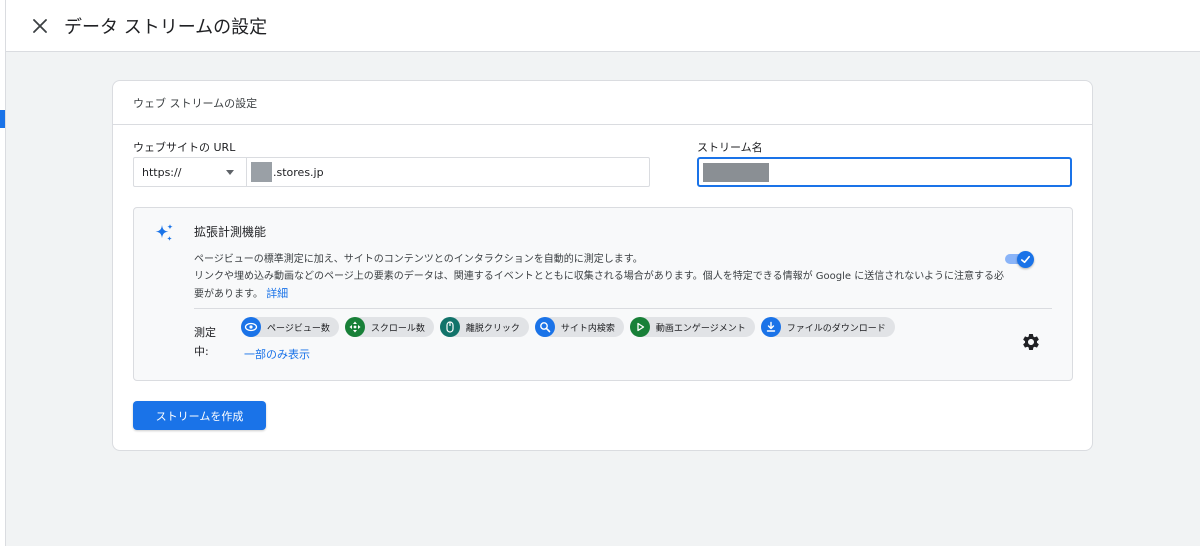 Image resolution: width=1200 pixels, height=546 pixels. I want to click on divider, so click(623, 308).